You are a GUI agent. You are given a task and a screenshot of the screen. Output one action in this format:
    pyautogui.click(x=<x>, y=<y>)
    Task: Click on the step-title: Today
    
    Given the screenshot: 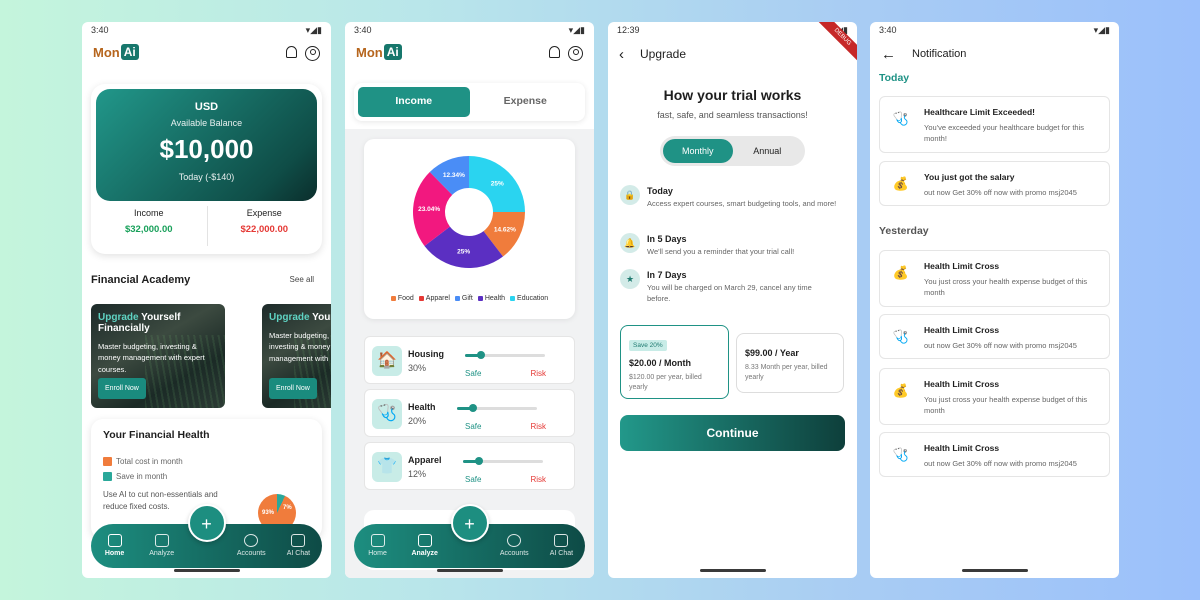 What is the action you would take?
    pyautogui.click(x=660, y=191)
    